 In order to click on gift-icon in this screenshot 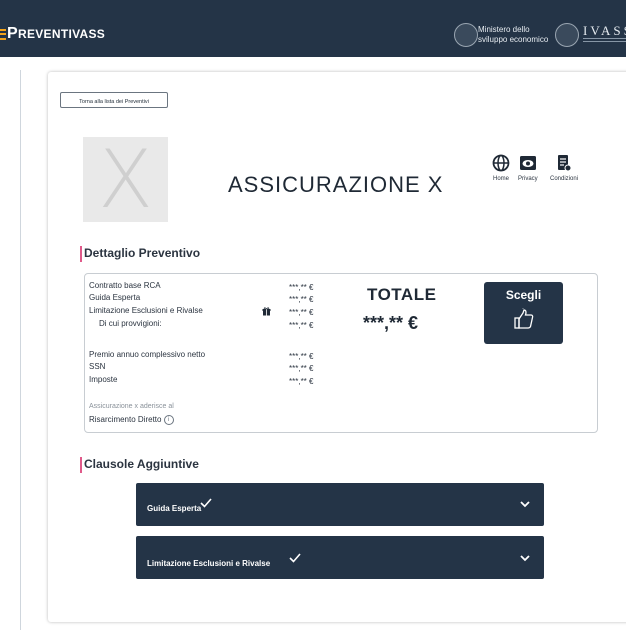, I will do `click(266, 311)`.